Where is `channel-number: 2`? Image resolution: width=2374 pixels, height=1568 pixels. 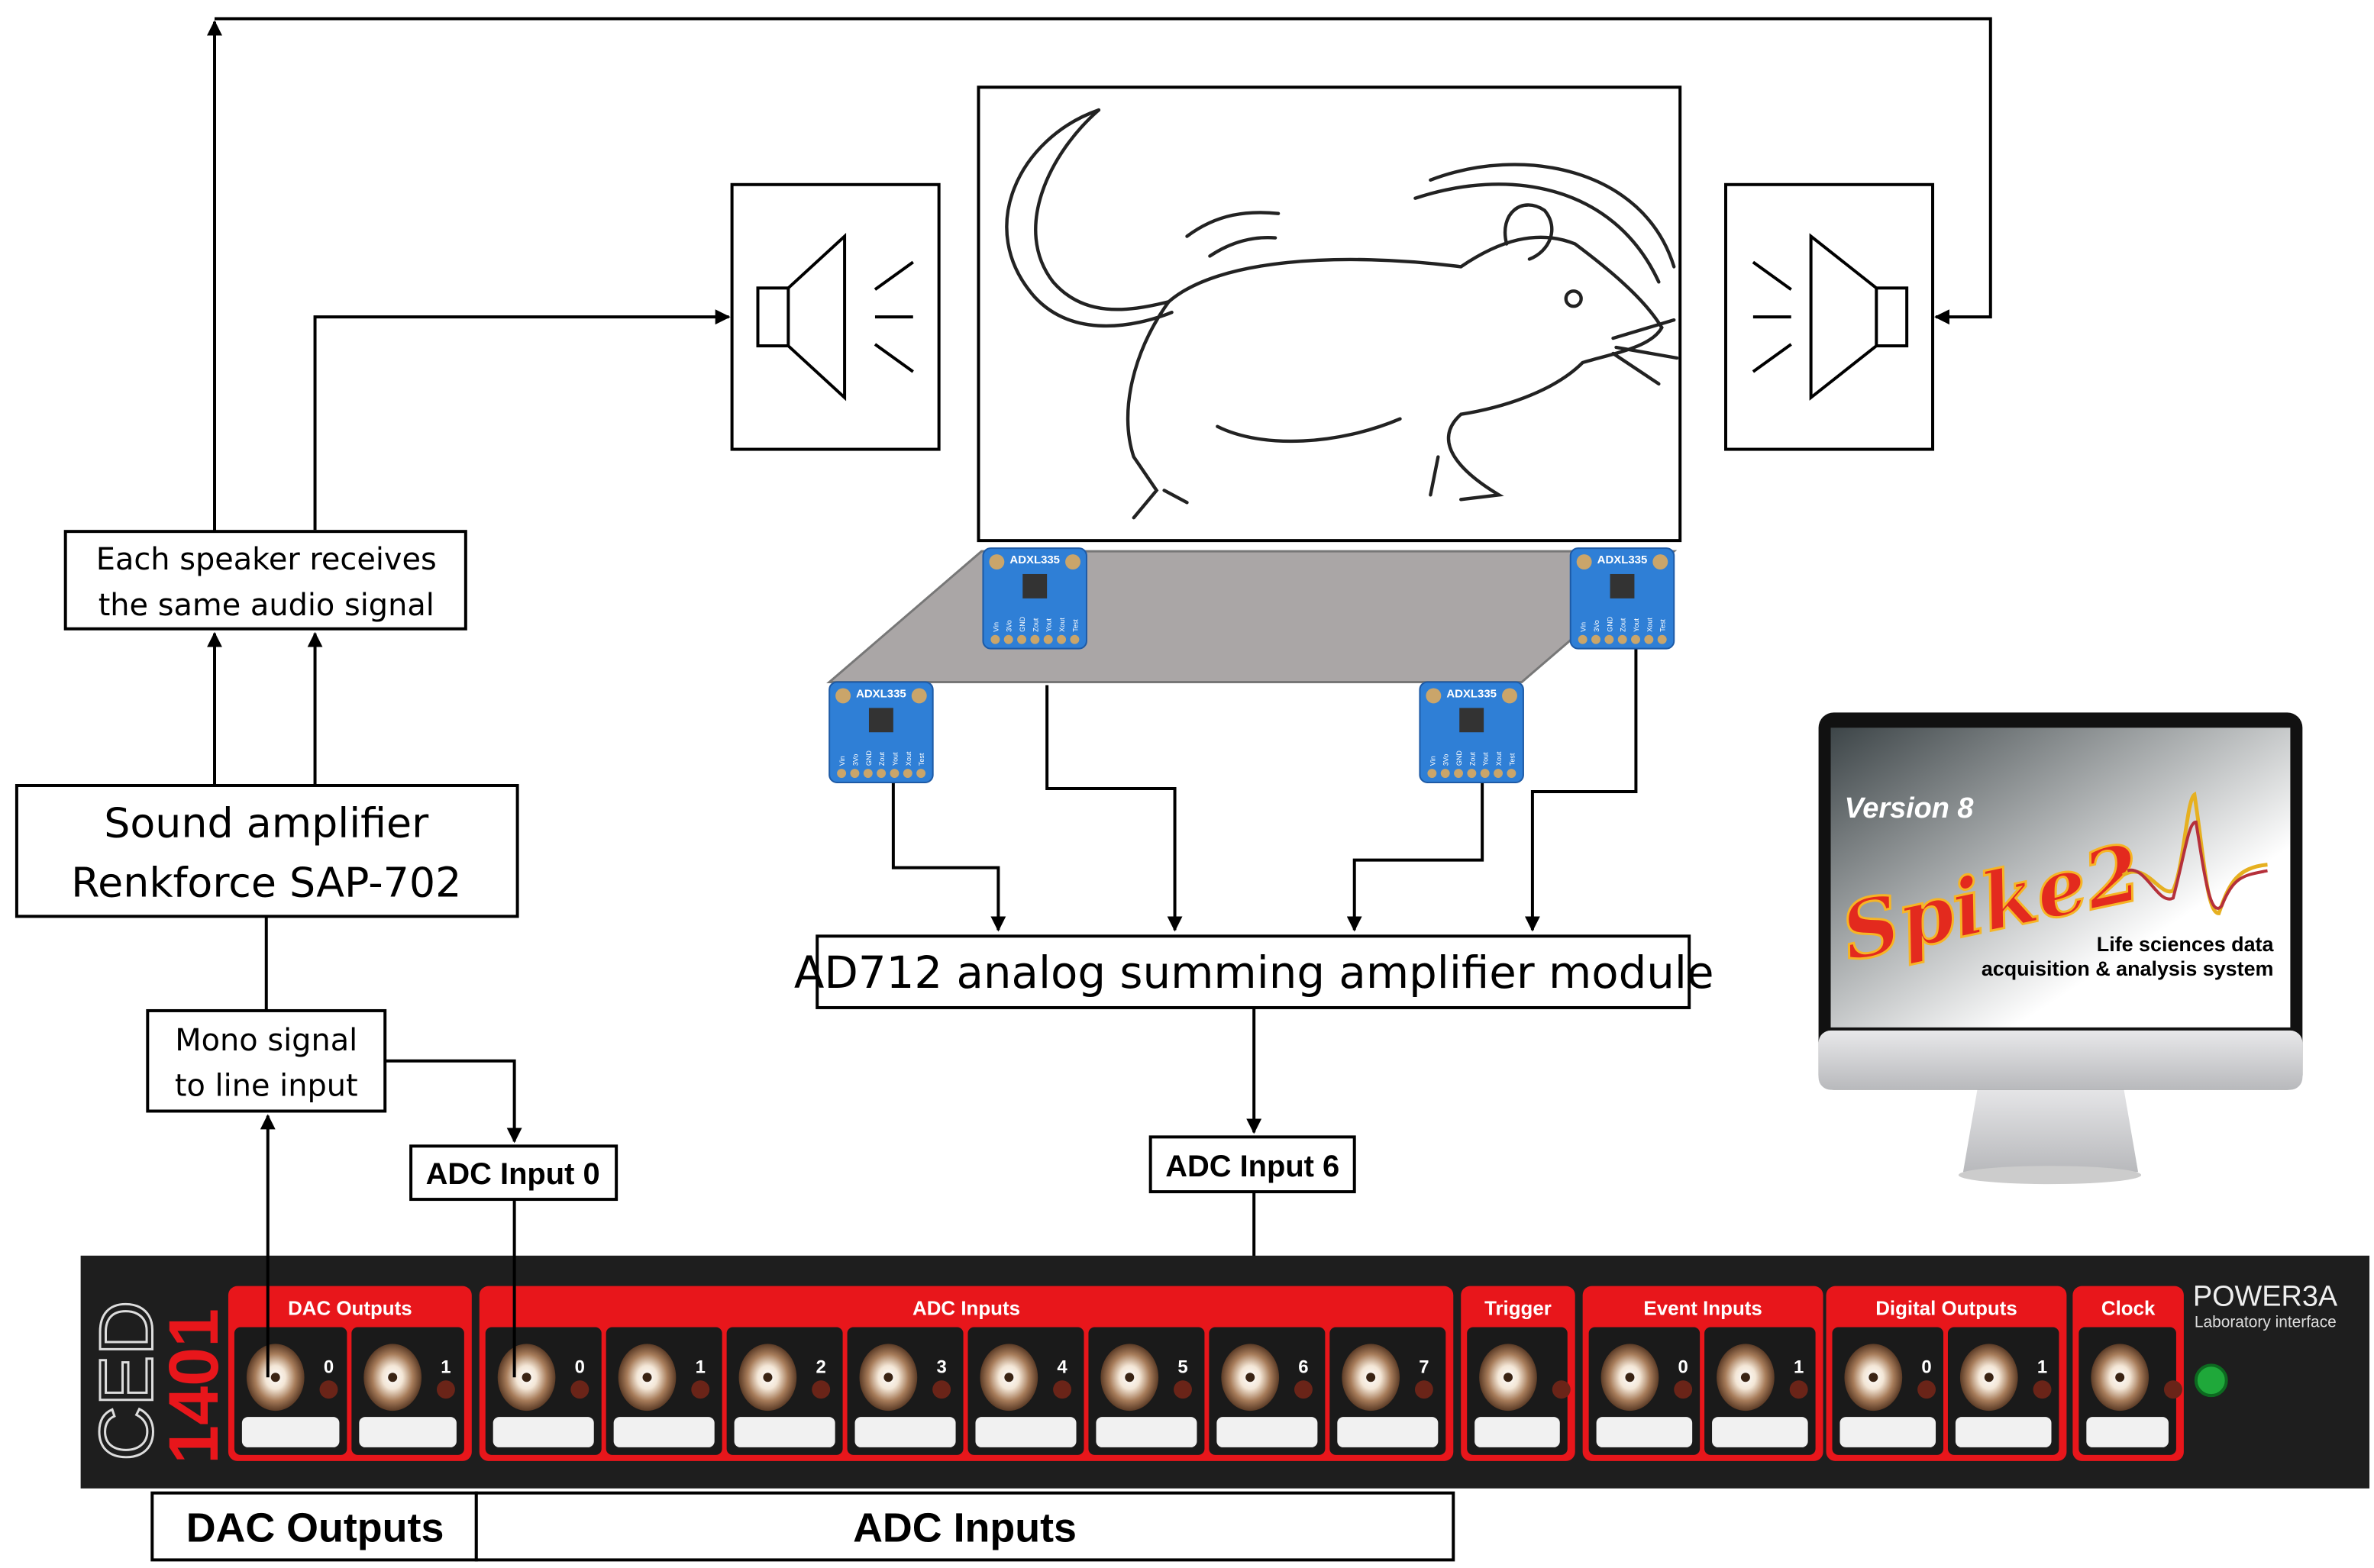
channel-number: 2 is located at coordinates (821, 1367).